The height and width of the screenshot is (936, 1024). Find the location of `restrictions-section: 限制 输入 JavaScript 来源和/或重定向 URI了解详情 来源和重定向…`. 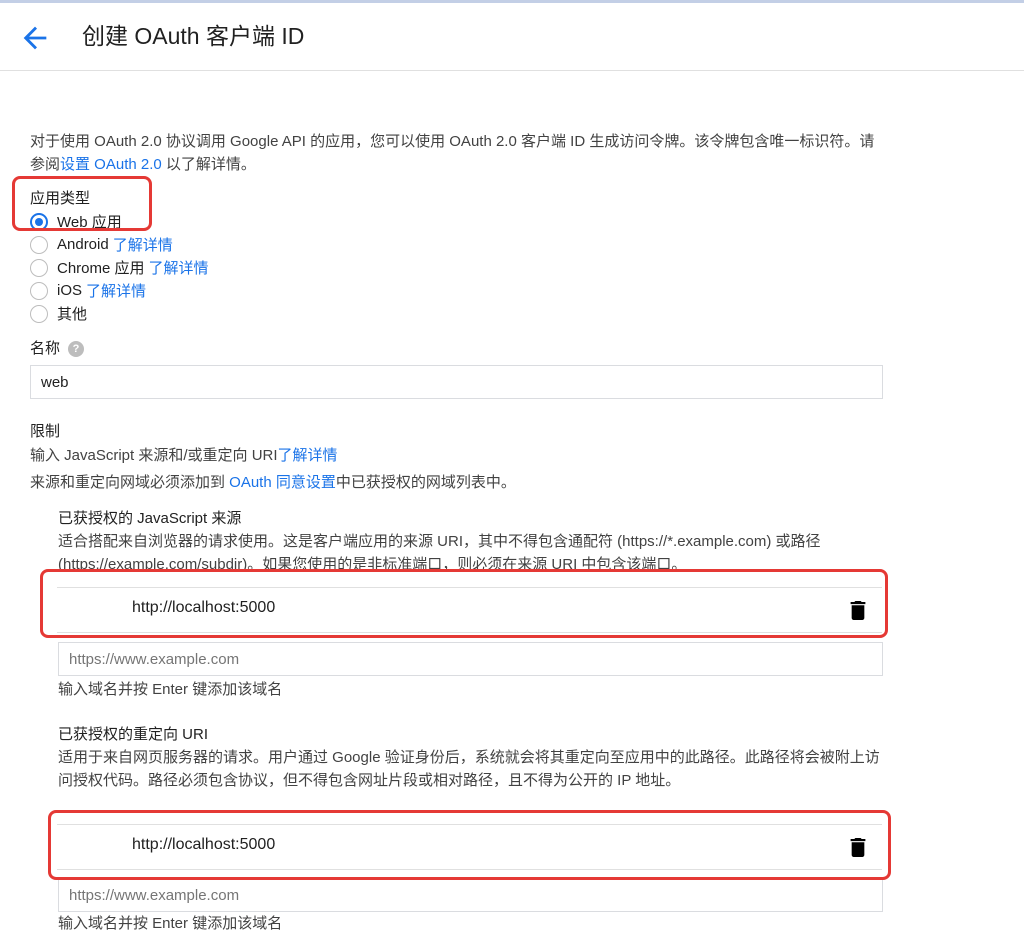

restrictions-section: 限制 输入 JavaScript 来源和/或重定向 URI了解详情 来源和重定向… is located at coordinates (460, 457).